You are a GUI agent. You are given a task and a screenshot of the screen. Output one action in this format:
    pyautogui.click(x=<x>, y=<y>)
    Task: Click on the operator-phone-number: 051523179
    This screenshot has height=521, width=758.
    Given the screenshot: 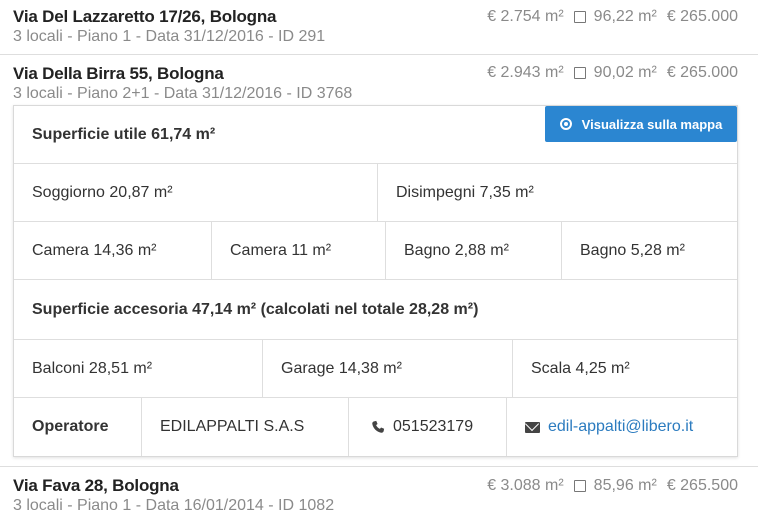 What is the action you would take?
    pyautogui.click(x=433, y=426)
    